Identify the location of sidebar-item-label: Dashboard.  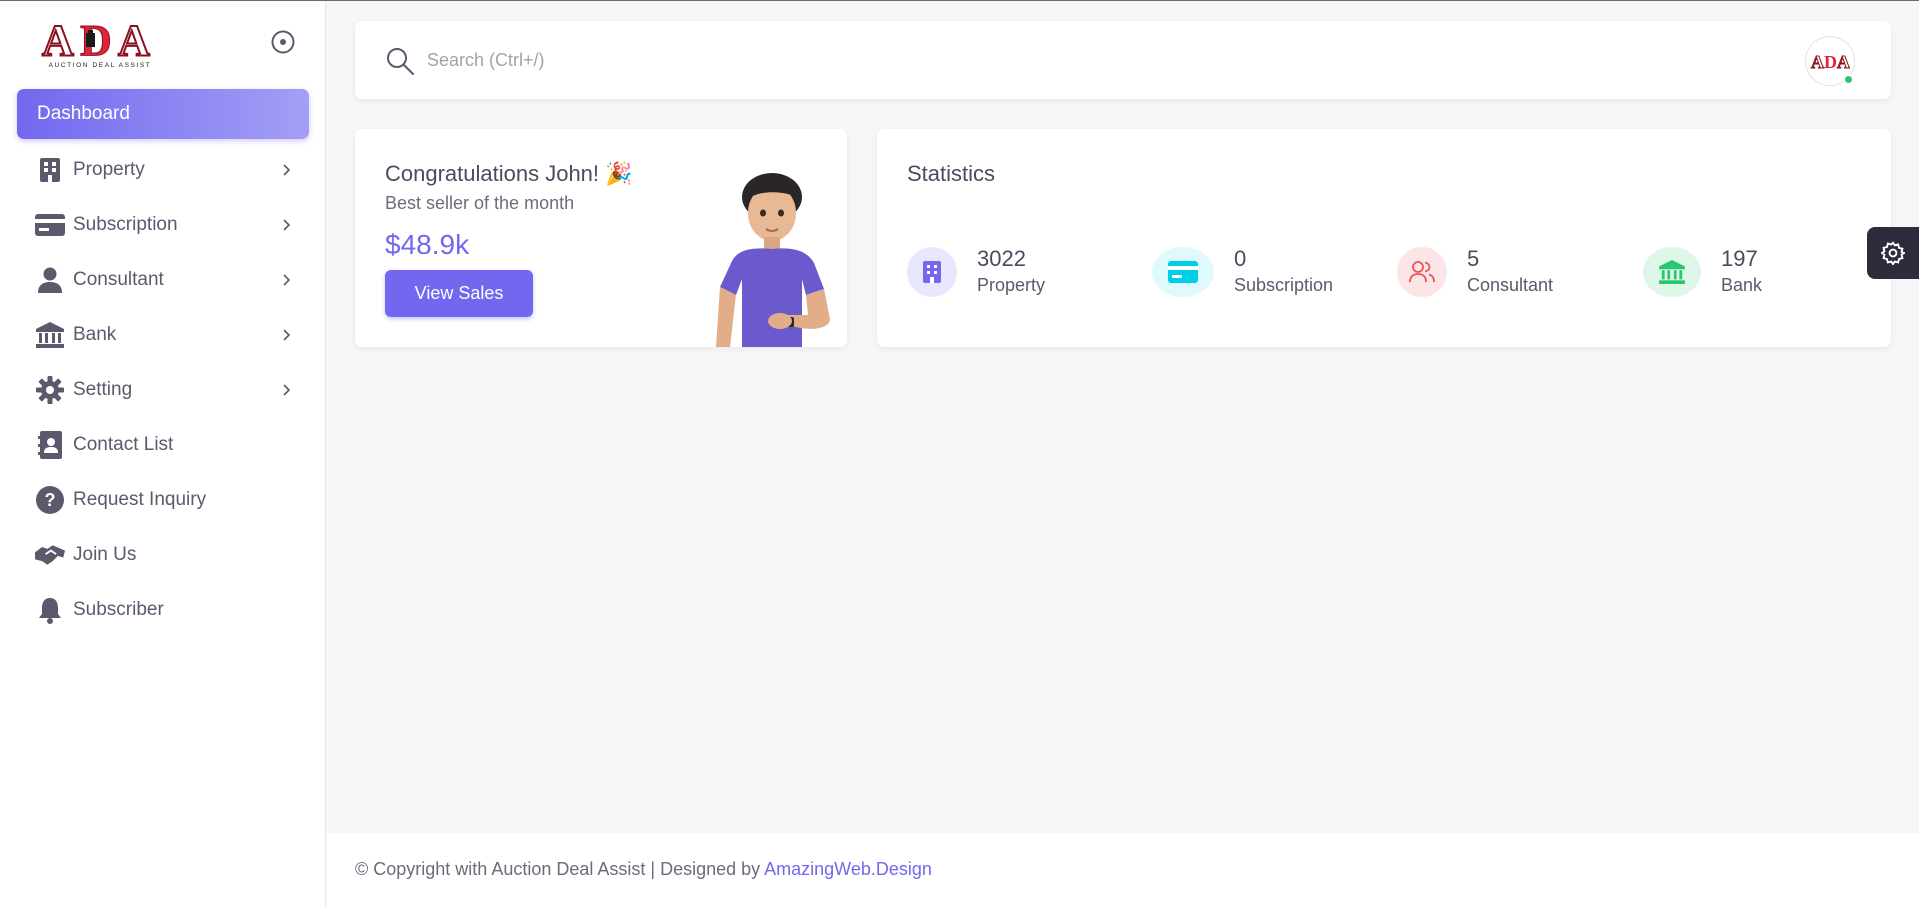
(83, 113).